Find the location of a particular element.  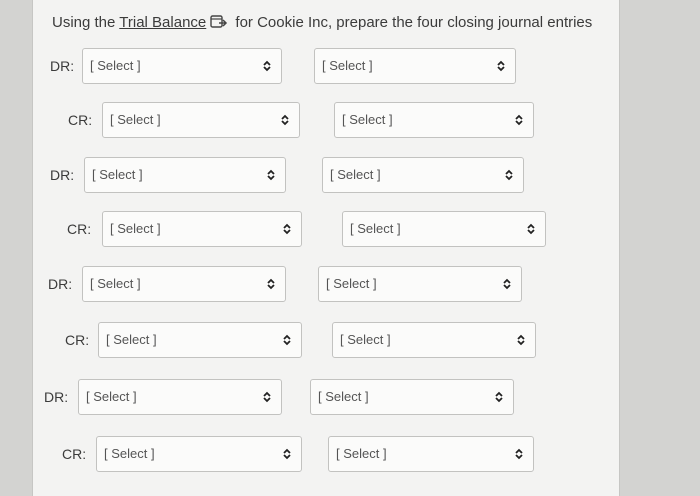

external-link-icon is located at coordinates (219, 22).